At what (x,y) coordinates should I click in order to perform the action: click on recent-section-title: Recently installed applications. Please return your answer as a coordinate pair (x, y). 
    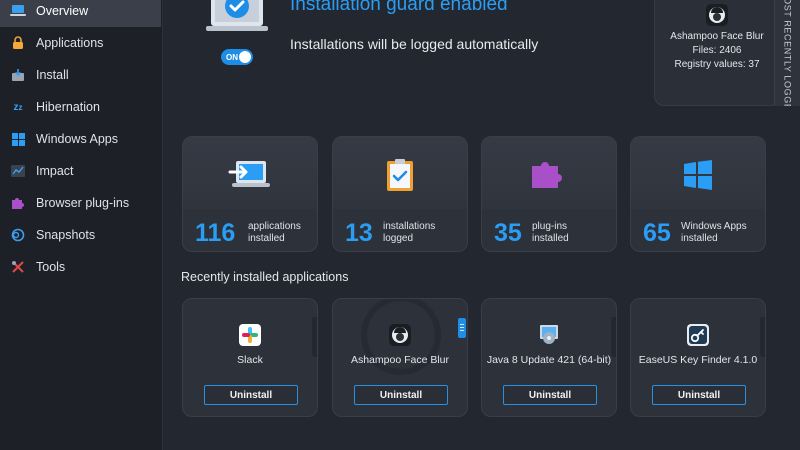
    Looking at the image, I should click on (265, 277).